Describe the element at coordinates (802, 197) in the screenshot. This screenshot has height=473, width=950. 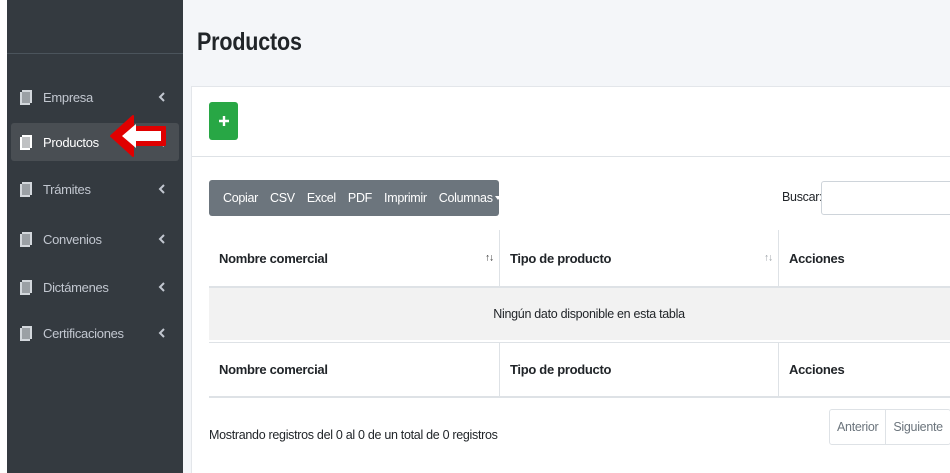
I see `search-label: Buscar:` at that location.